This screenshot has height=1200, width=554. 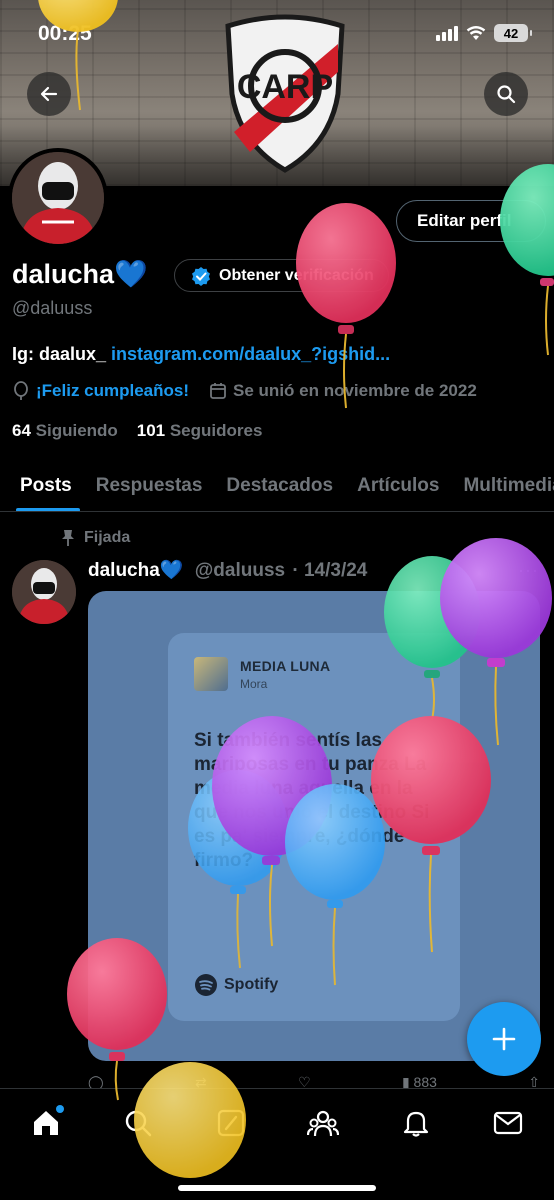 I want to click on post-more-icon: ···, so click(x=528, y=570).